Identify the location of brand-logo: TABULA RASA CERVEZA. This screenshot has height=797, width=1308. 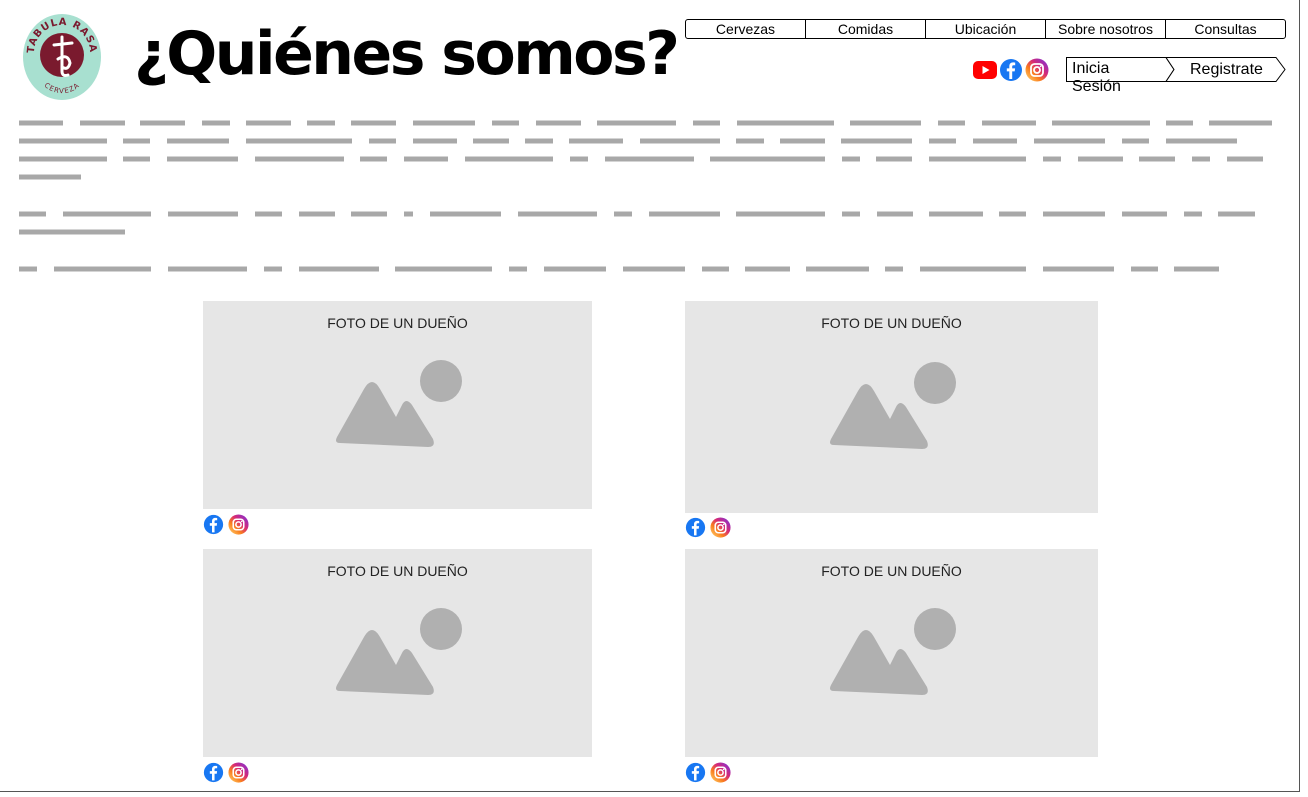
(62, 57).